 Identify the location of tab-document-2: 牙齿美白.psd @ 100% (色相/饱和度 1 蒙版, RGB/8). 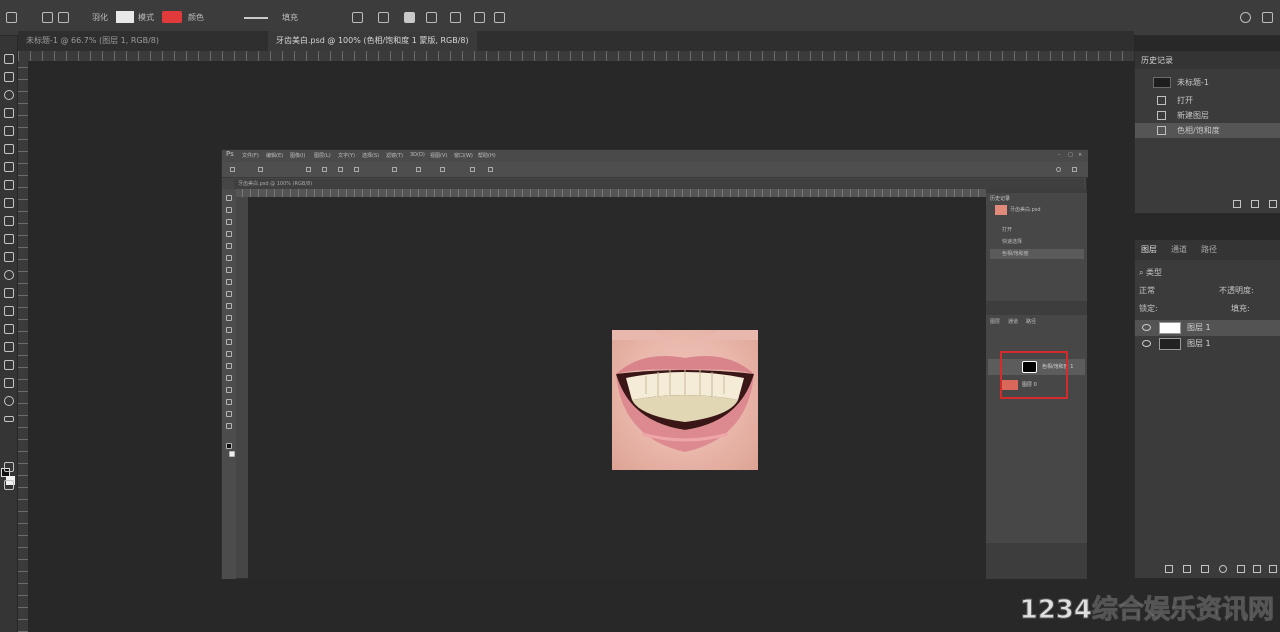
(372, 41).